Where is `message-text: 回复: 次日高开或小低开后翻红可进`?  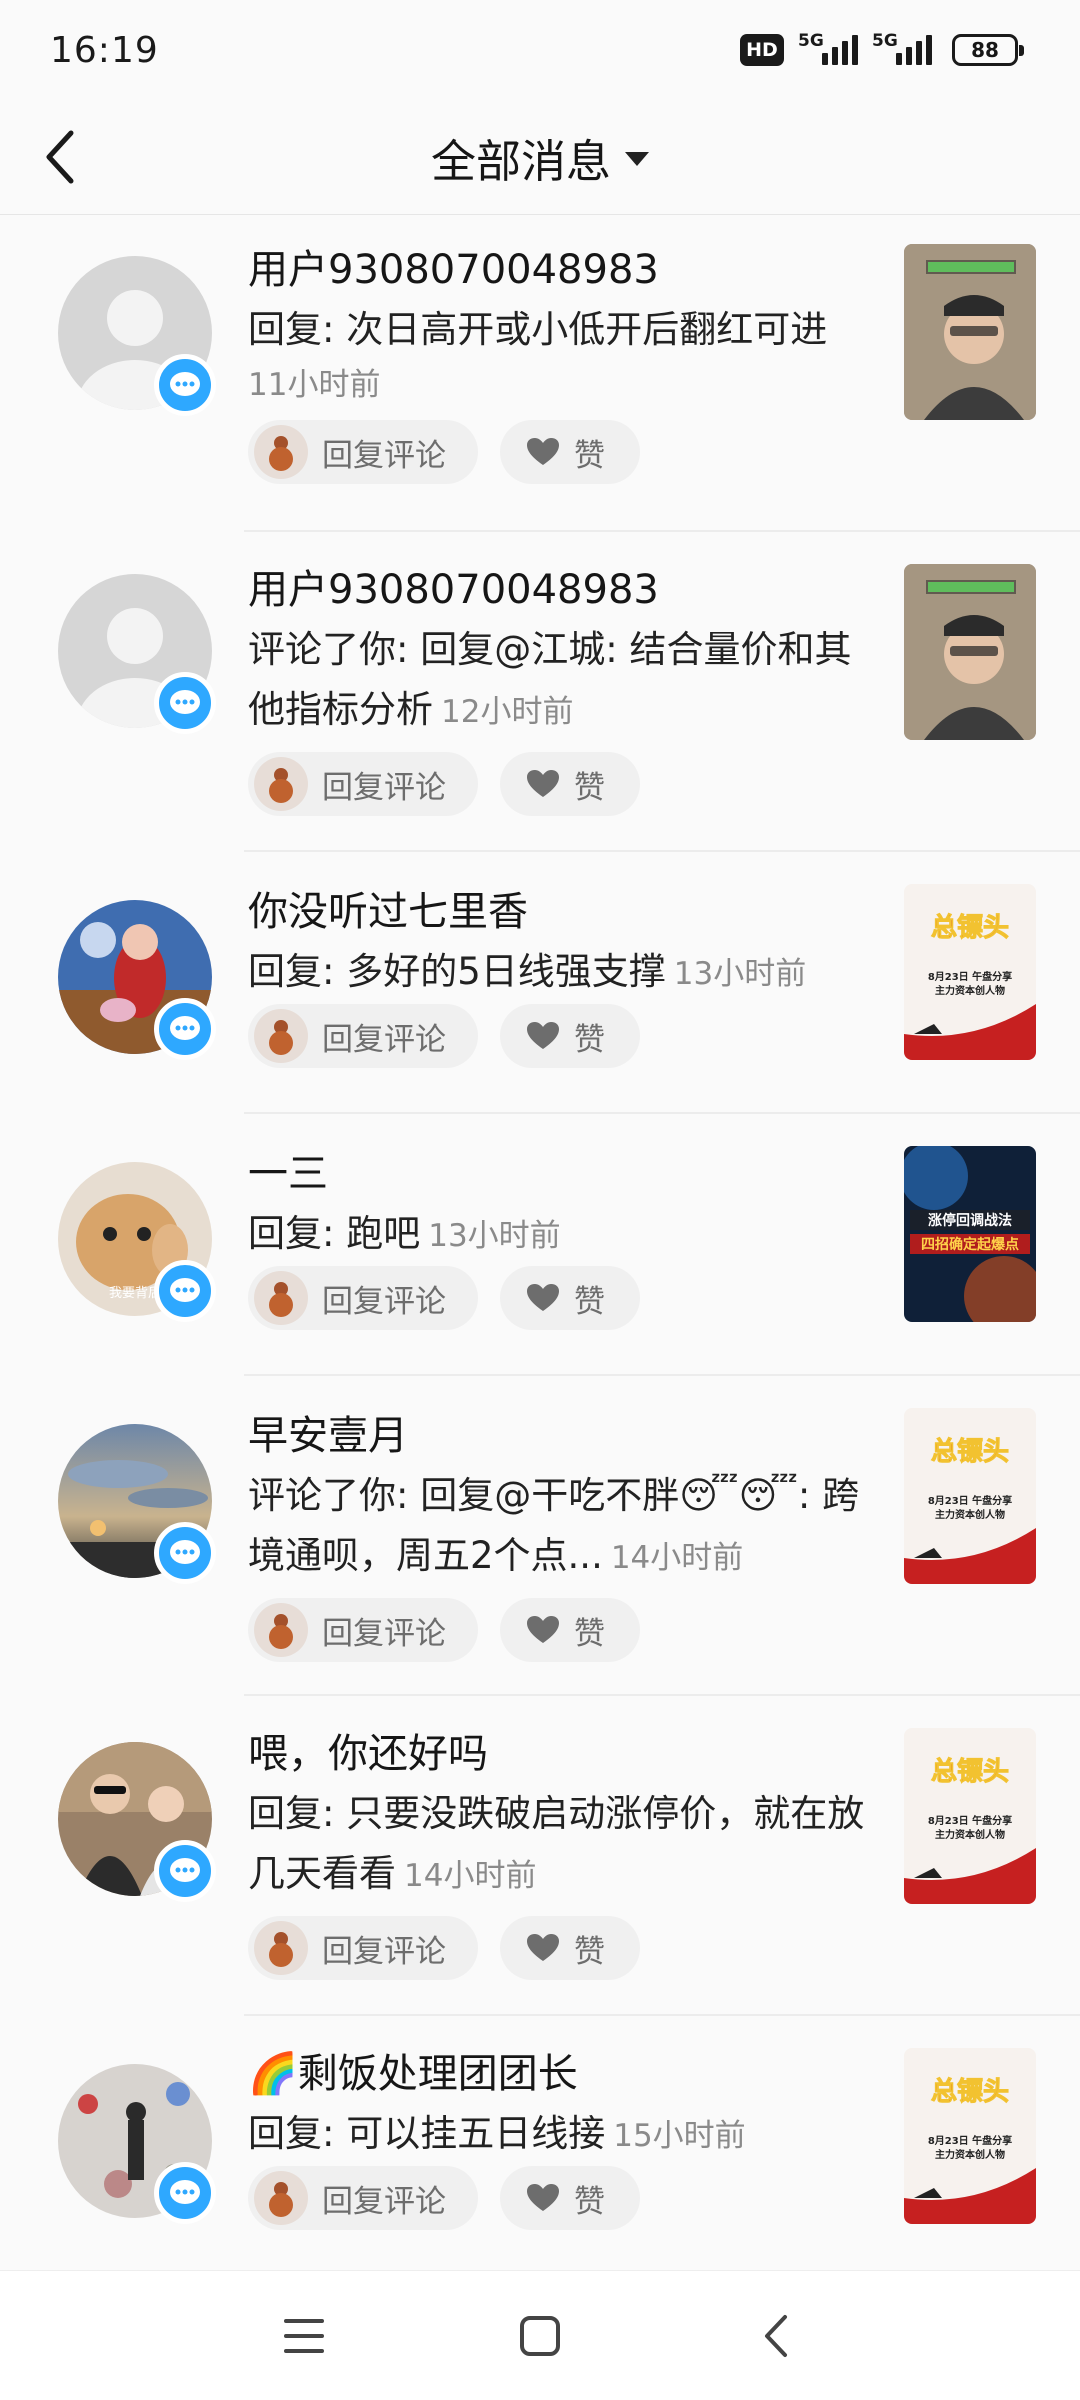
message-text: 回复: 次日高开或小低开后翻红可进 is located at coordinates (538, 329).